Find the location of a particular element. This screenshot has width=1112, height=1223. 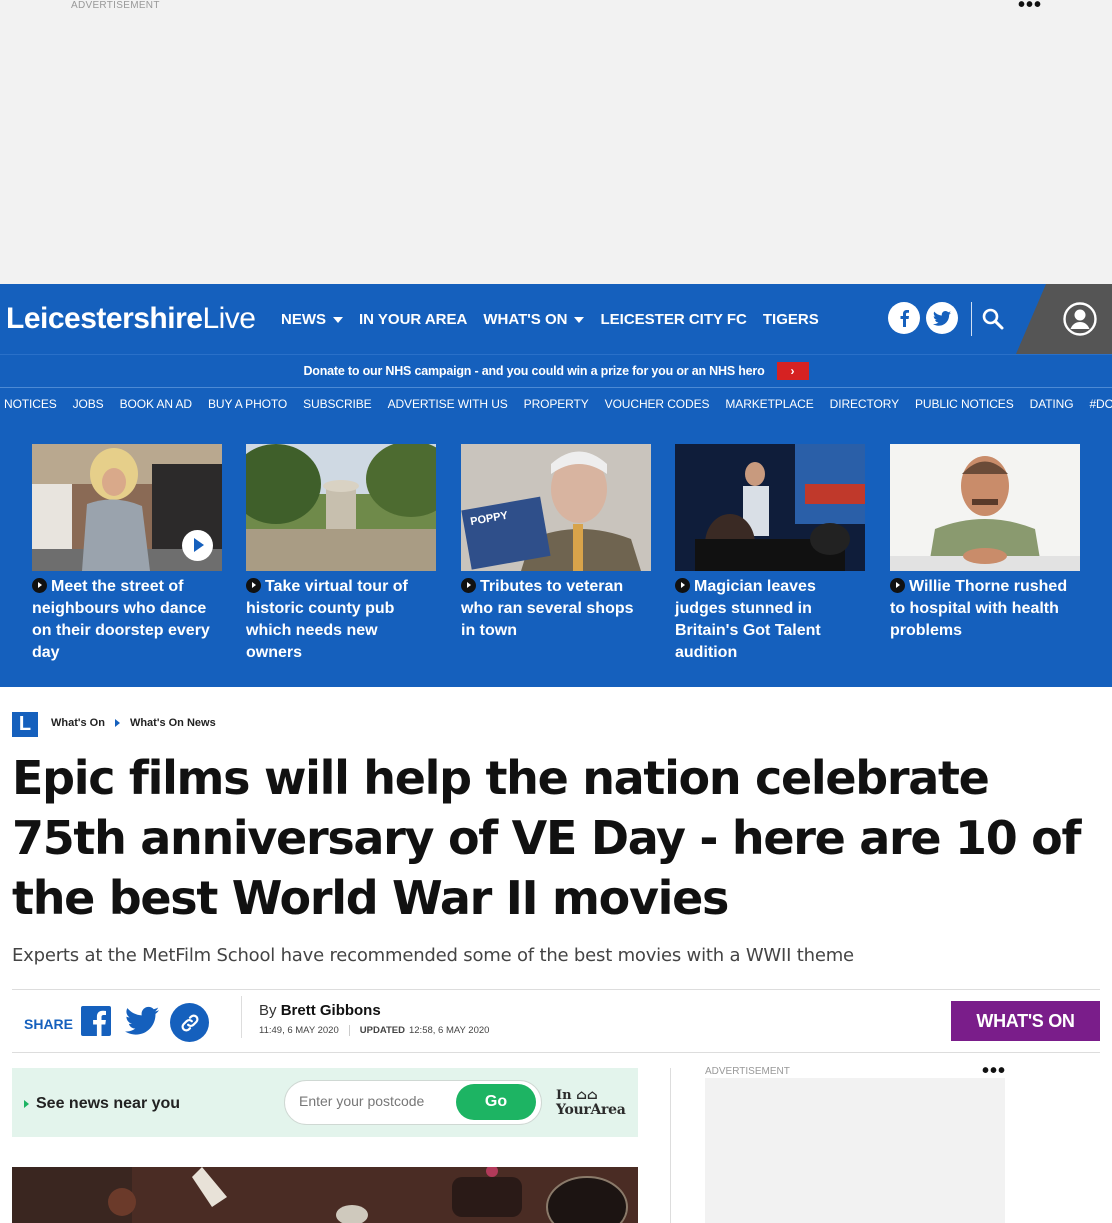

nav-in-your-area: IN YOUR AREA is located at coordinates (413, 319).